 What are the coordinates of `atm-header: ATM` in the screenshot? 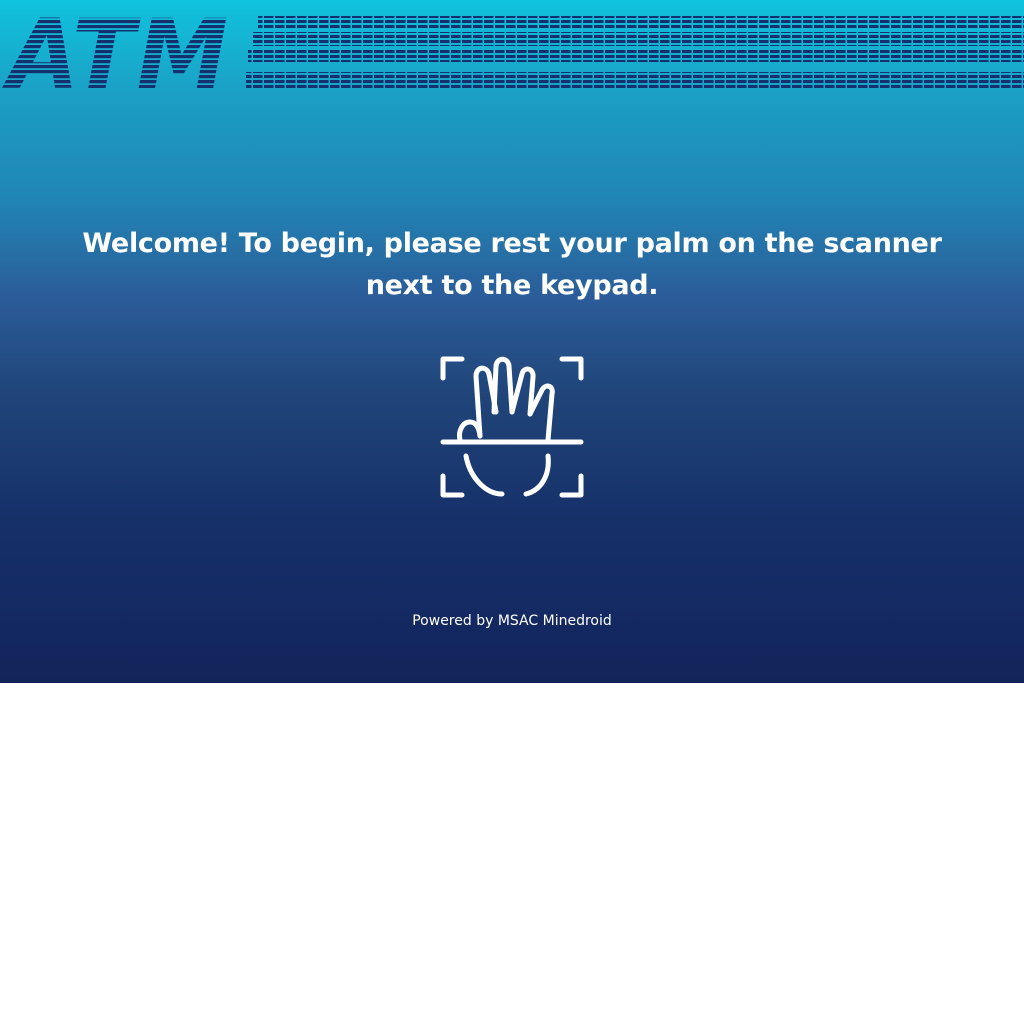 It's located at (512, 50).